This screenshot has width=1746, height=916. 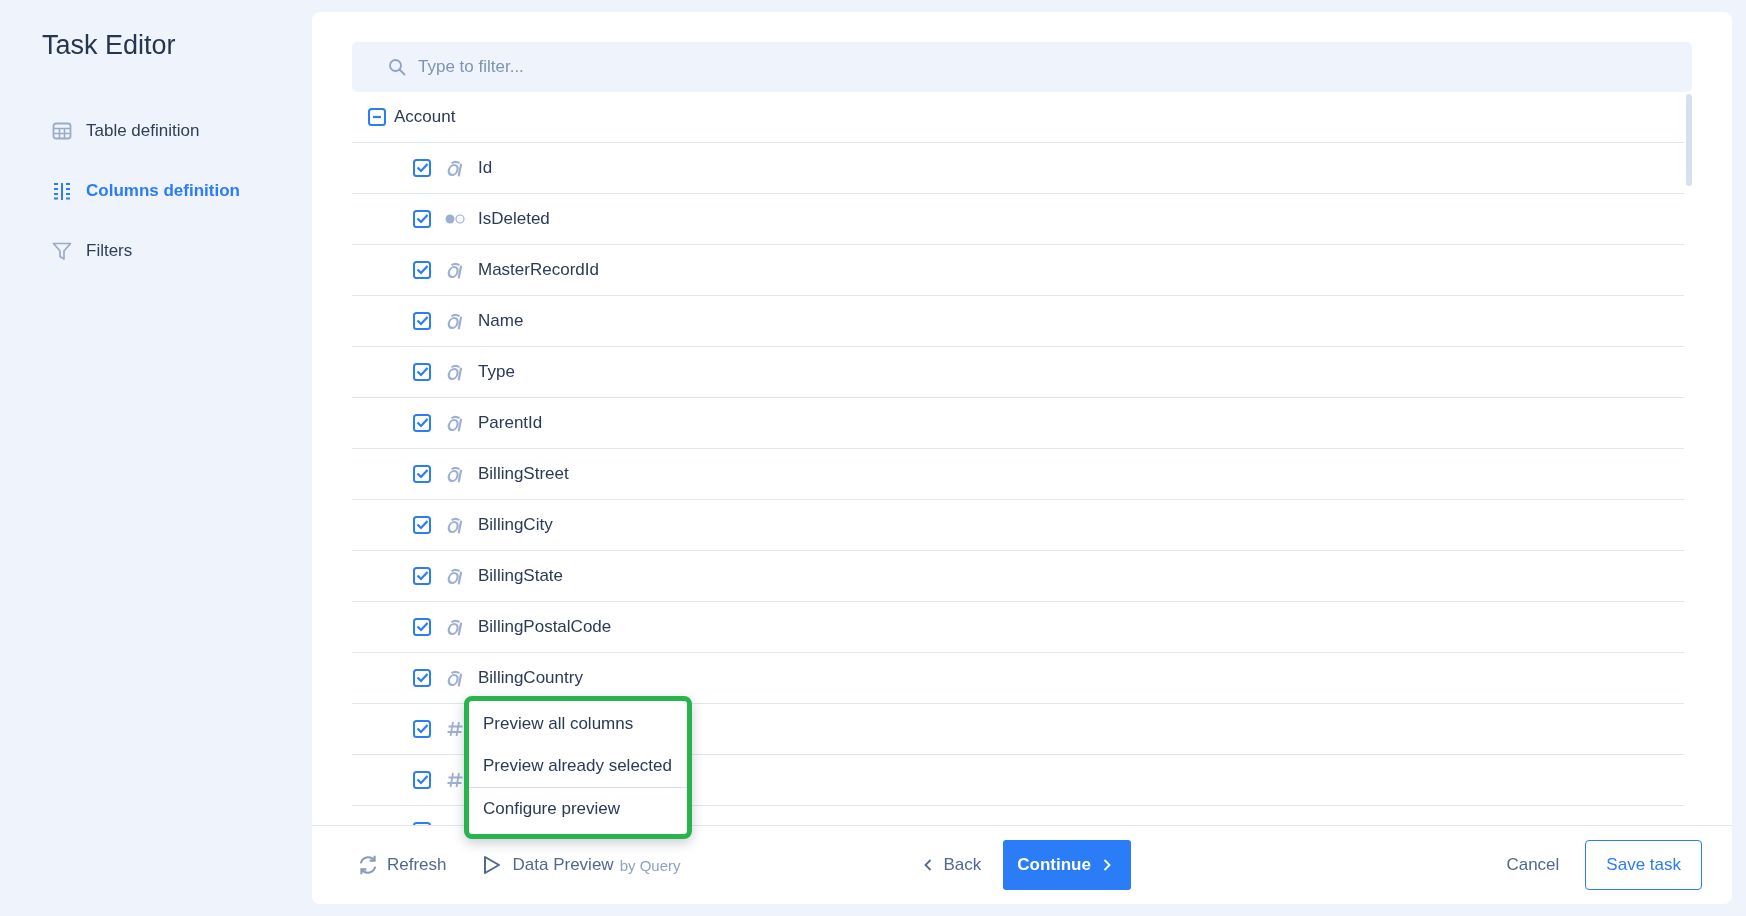 I want to click on sidebar-item: Columns definition, so click(x=146, y=191).